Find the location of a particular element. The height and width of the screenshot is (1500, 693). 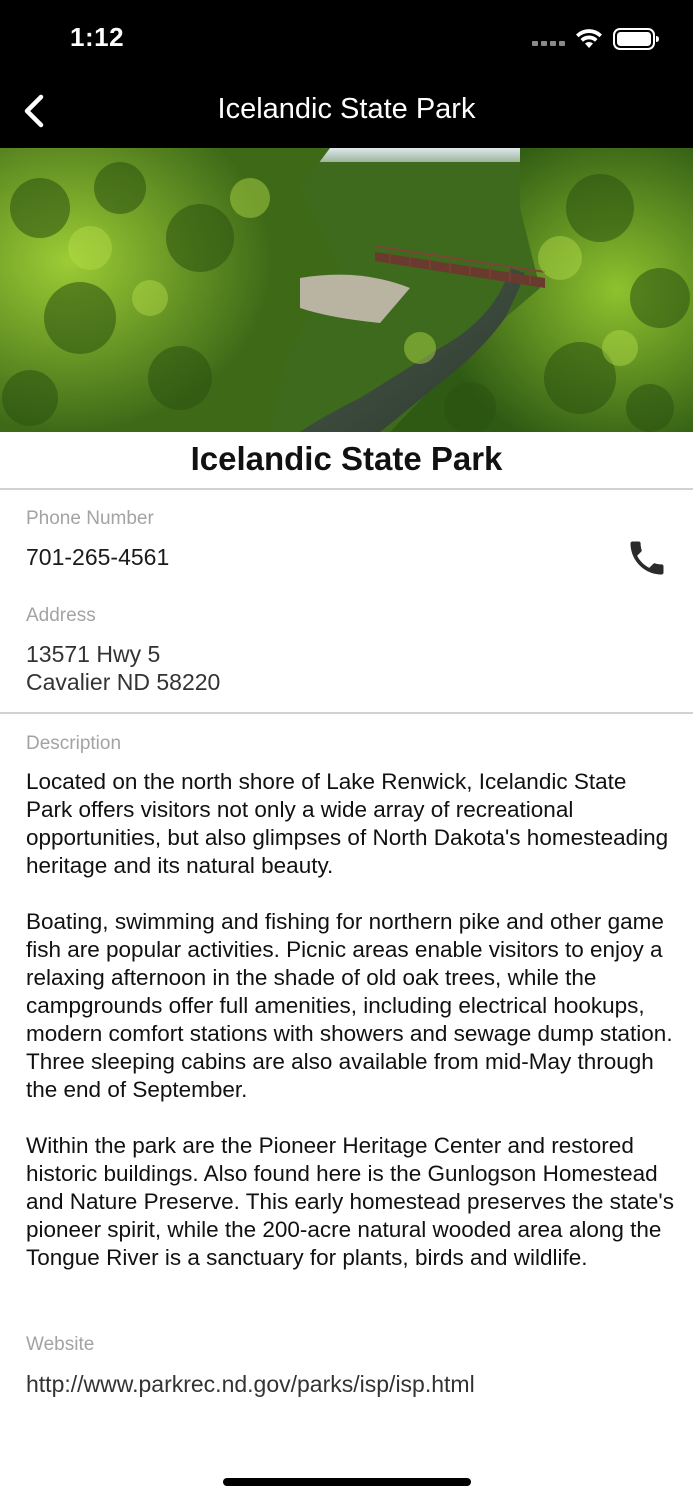

navigation-bar: Icelandic State Park is located at coordinates (346, 111).